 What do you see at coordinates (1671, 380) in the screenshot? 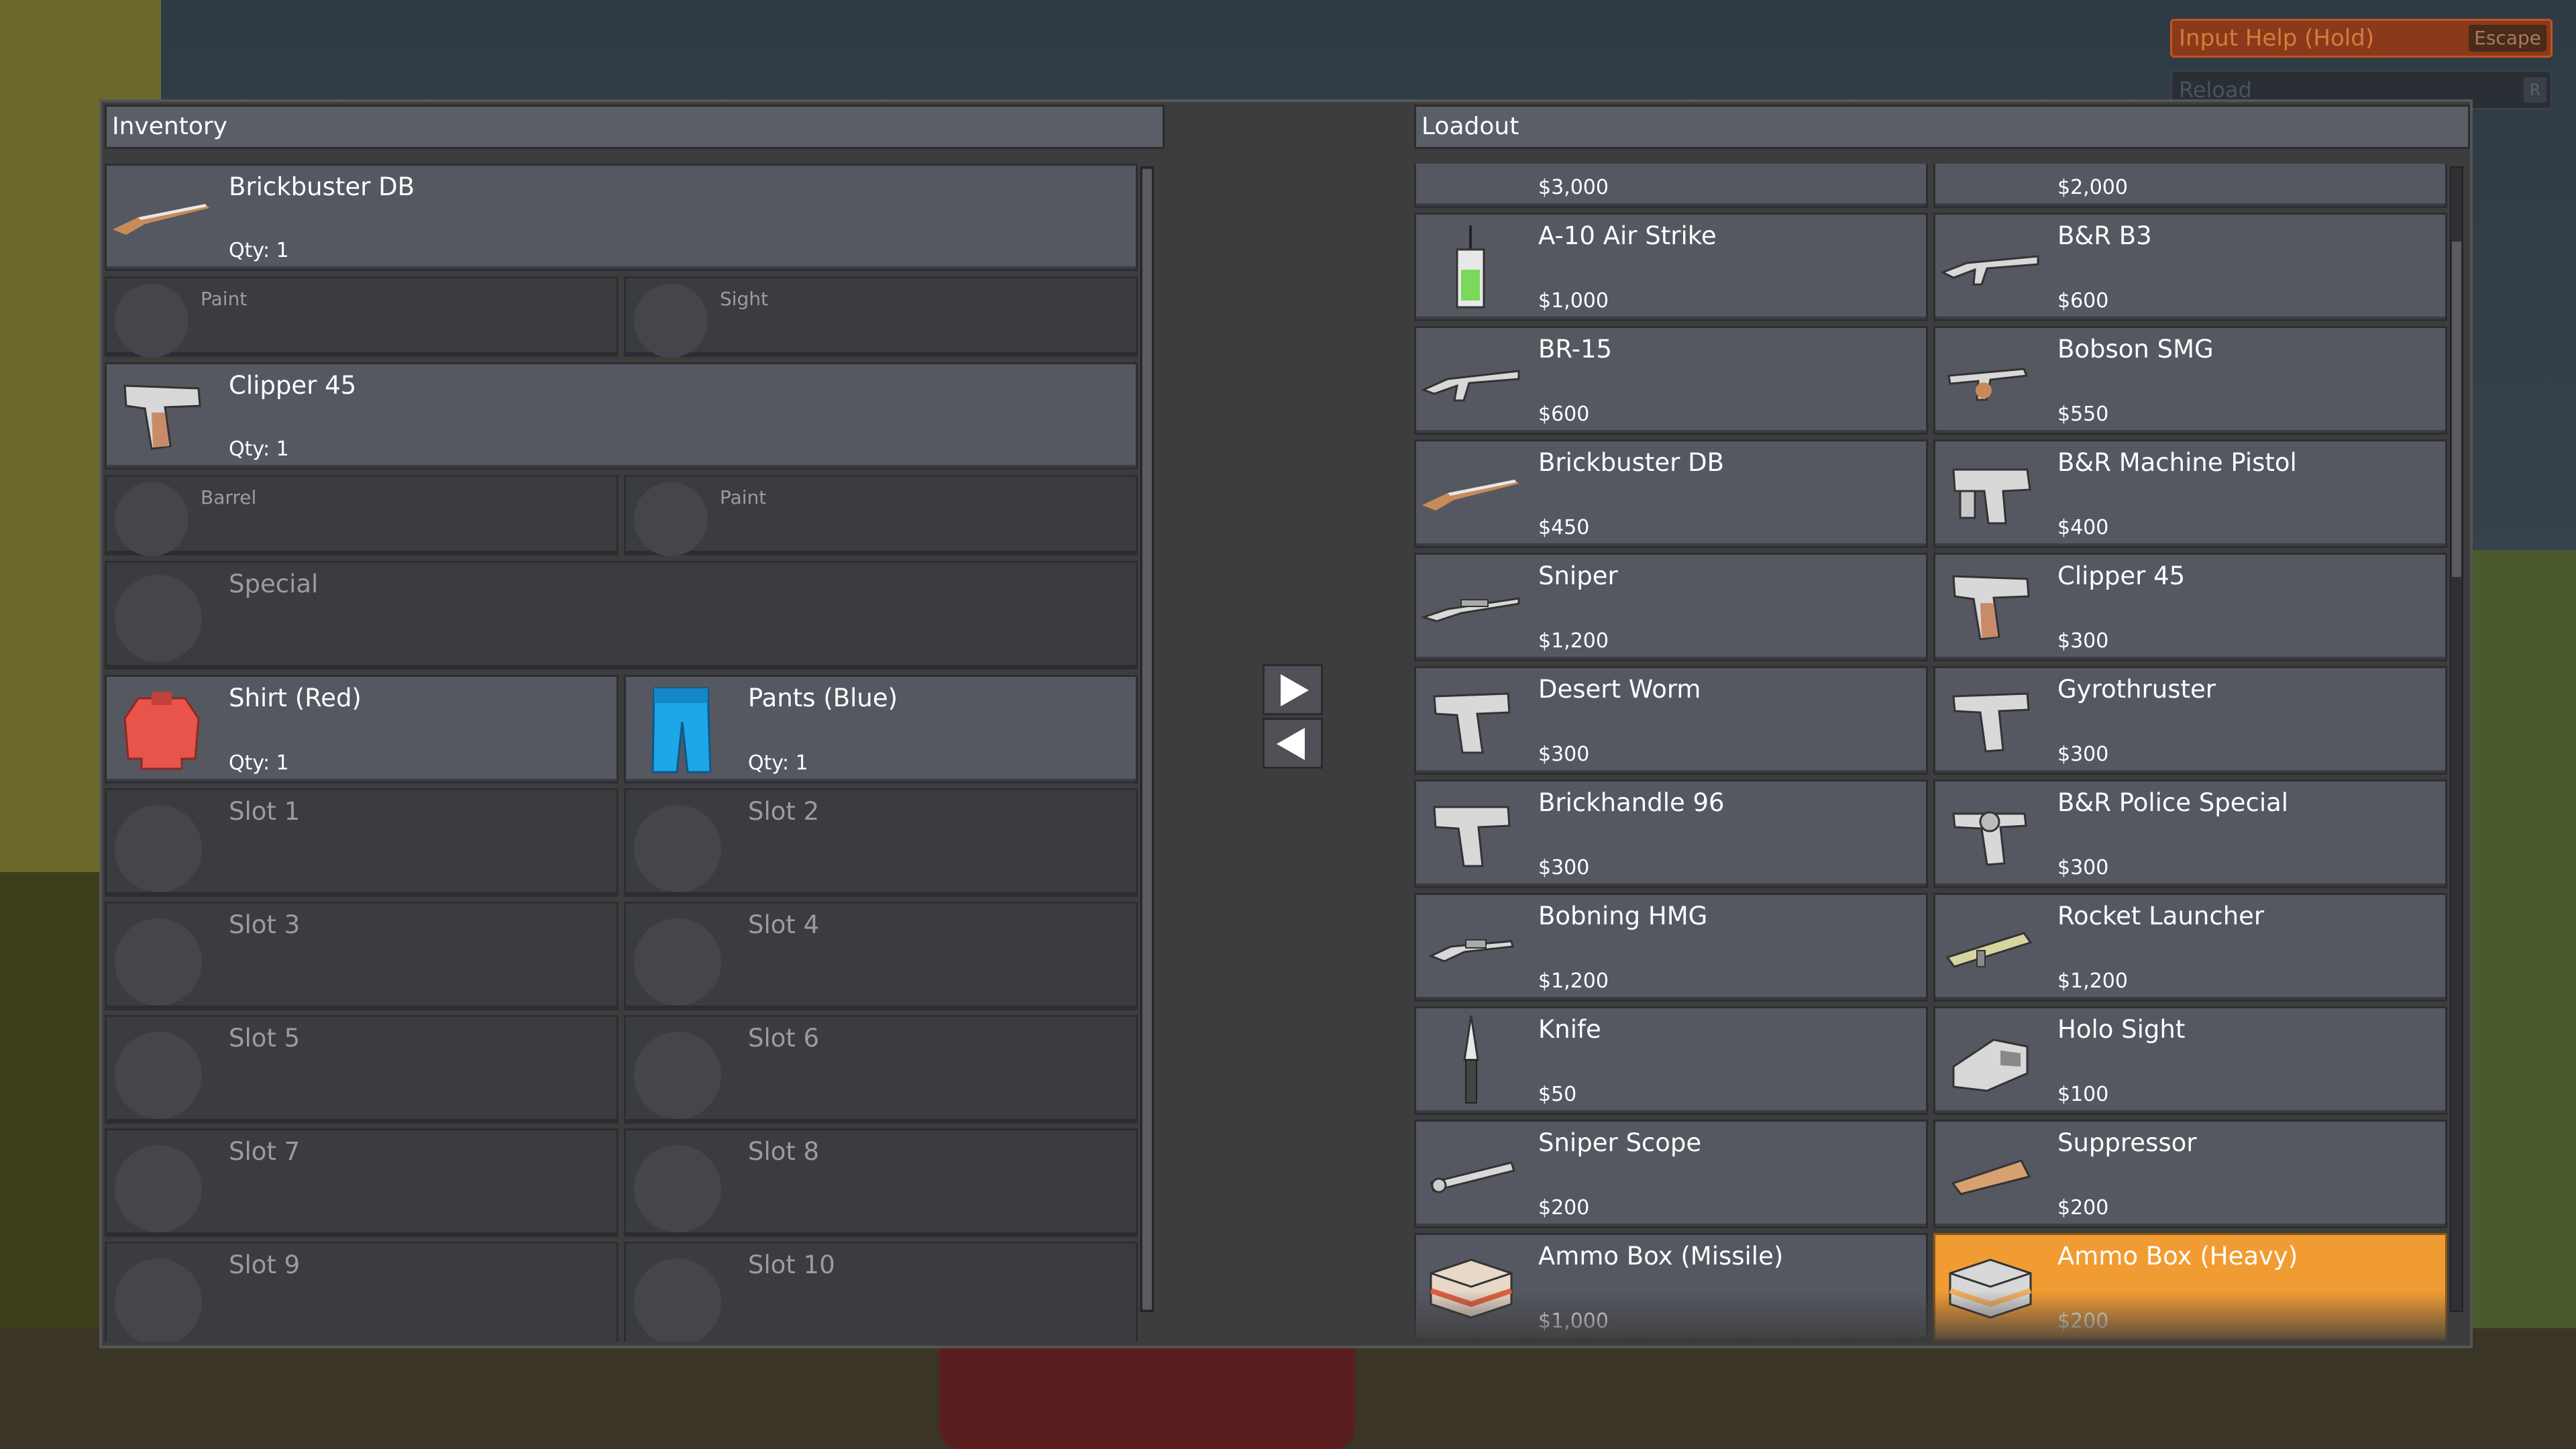
I see `loadout-item-br-15: BR-15 $600` at bounding box center [1671, 380].